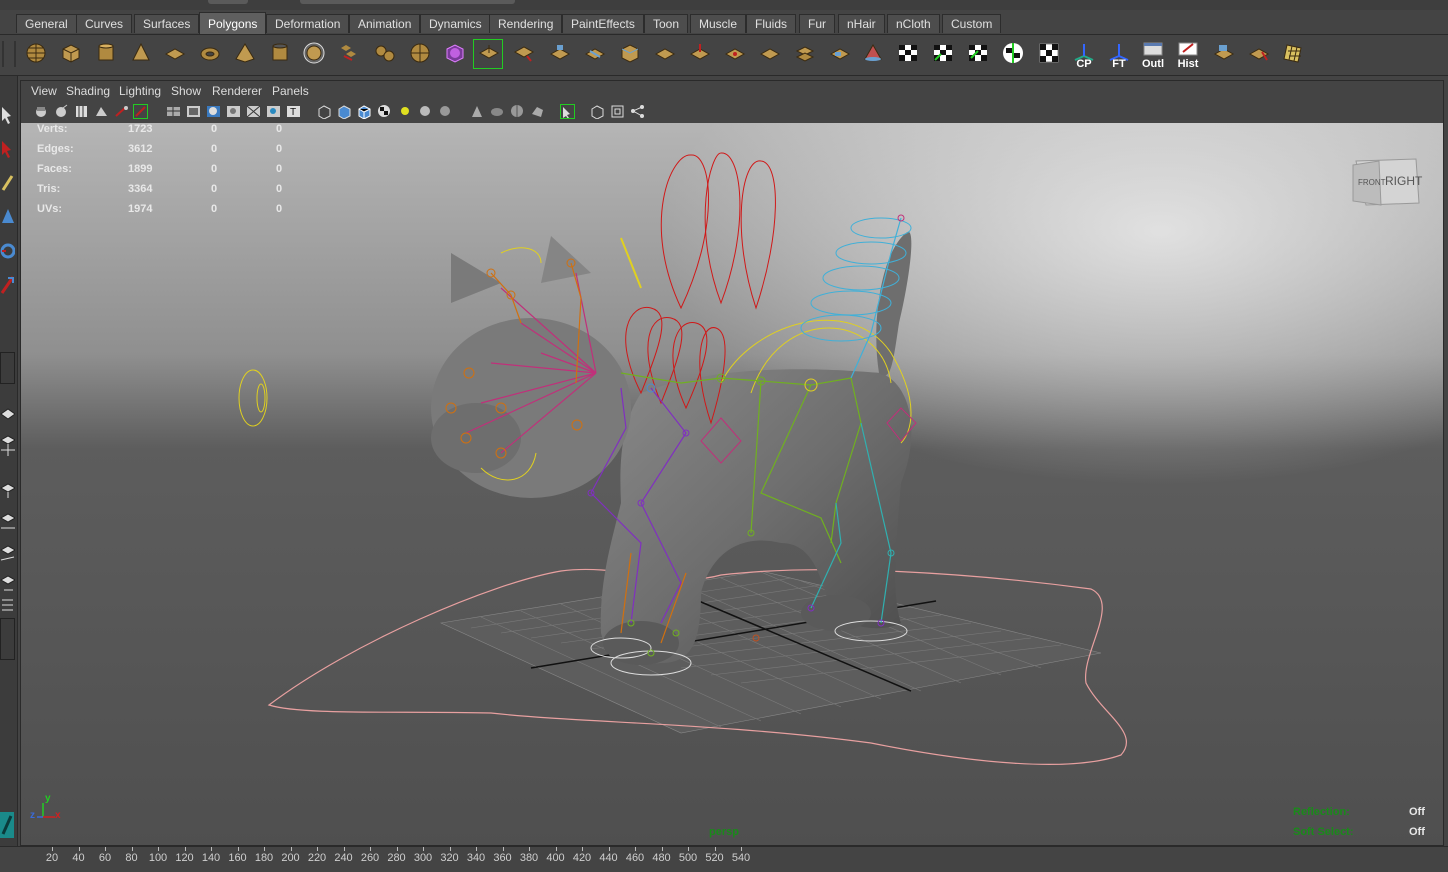 The image size is (1448, 872). Describe the element at coordinates (1294, 54) in the screenshot. I see `grid-tool-icon` at that location.